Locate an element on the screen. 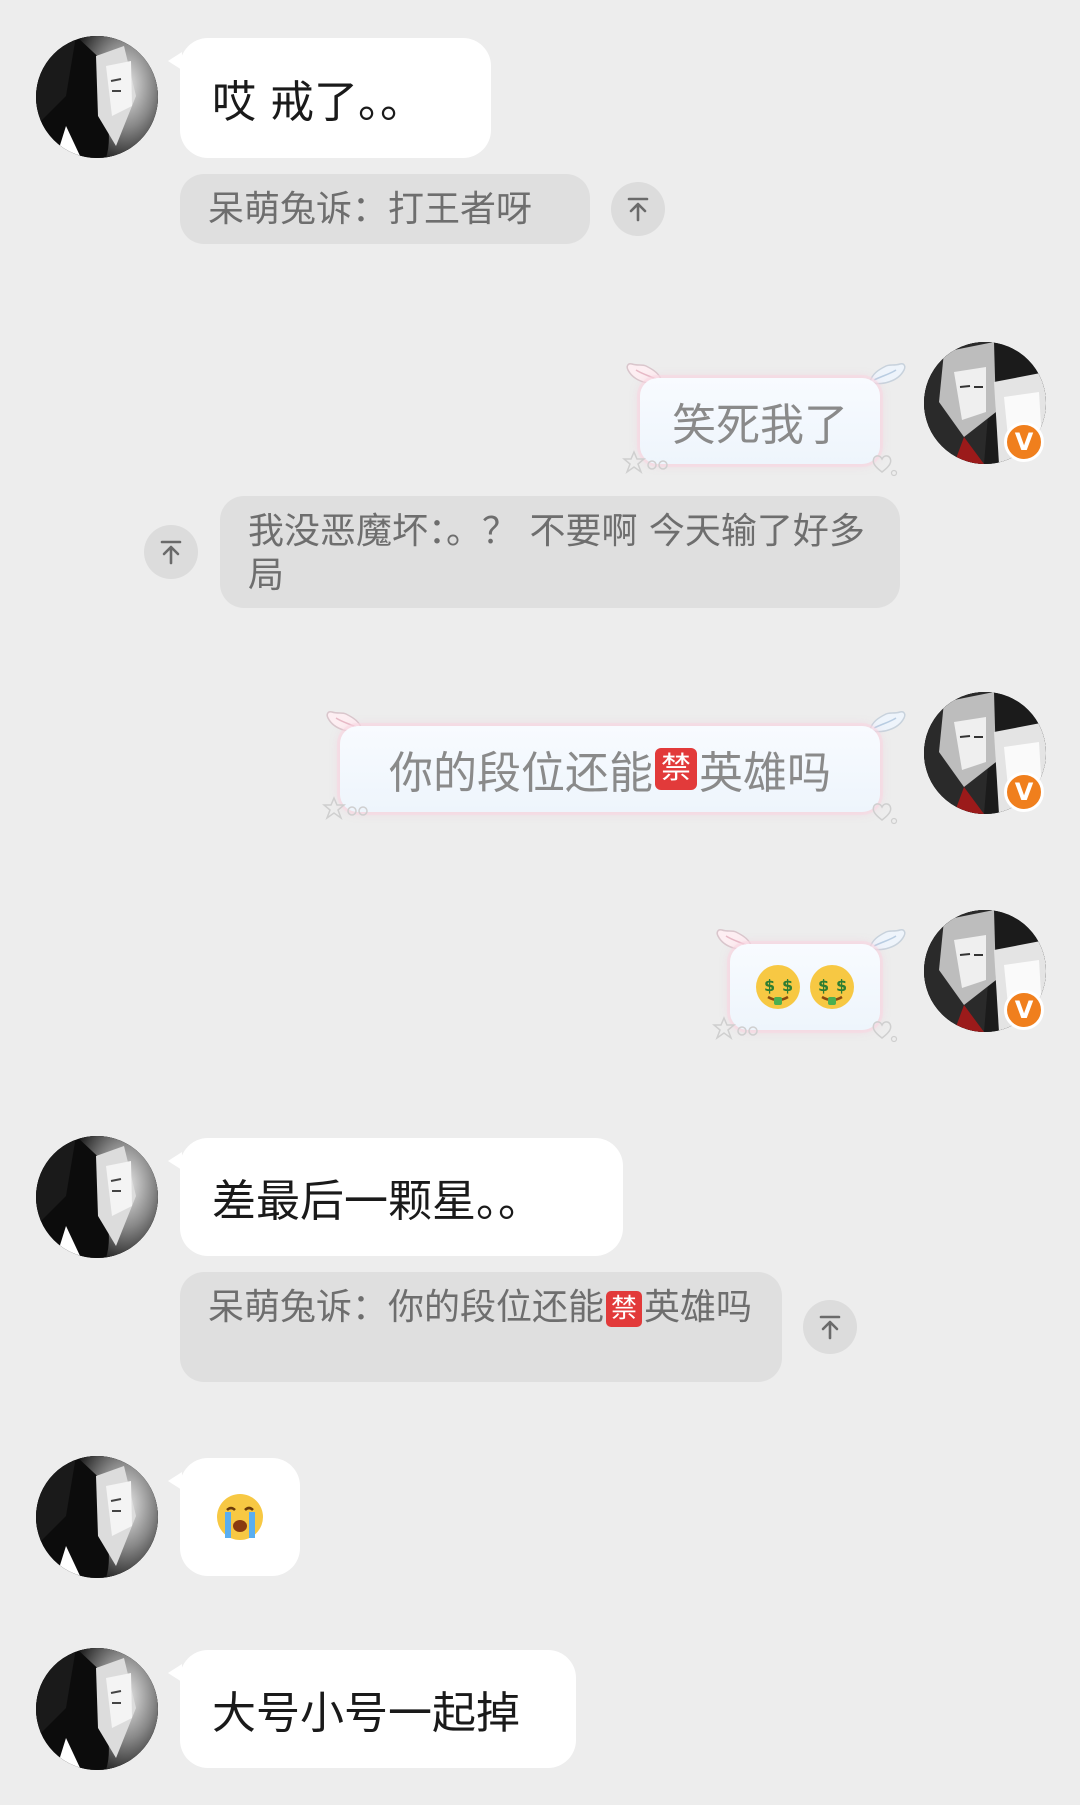  quote-text: 我没恶魔坏：。？ 不要啊 今天输了好多局 is located at coordinates (556, 553).